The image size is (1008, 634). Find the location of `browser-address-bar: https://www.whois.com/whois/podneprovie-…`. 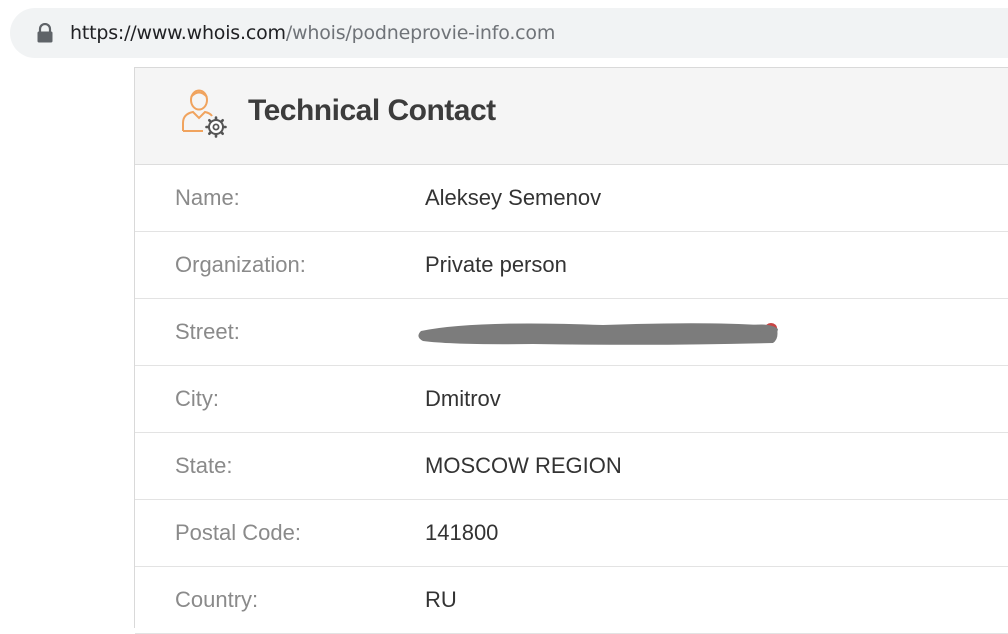

browser-address-bar: https://www.whois.com/whois/podneprovie-… is located at coordinates (504, 32).